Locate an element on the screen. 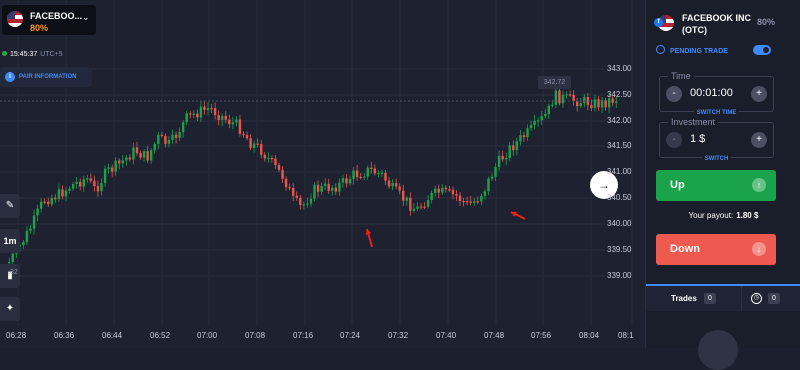 The image size is (800, 370). x-axis-label: 06:28 is located at coordinates (16, 335).